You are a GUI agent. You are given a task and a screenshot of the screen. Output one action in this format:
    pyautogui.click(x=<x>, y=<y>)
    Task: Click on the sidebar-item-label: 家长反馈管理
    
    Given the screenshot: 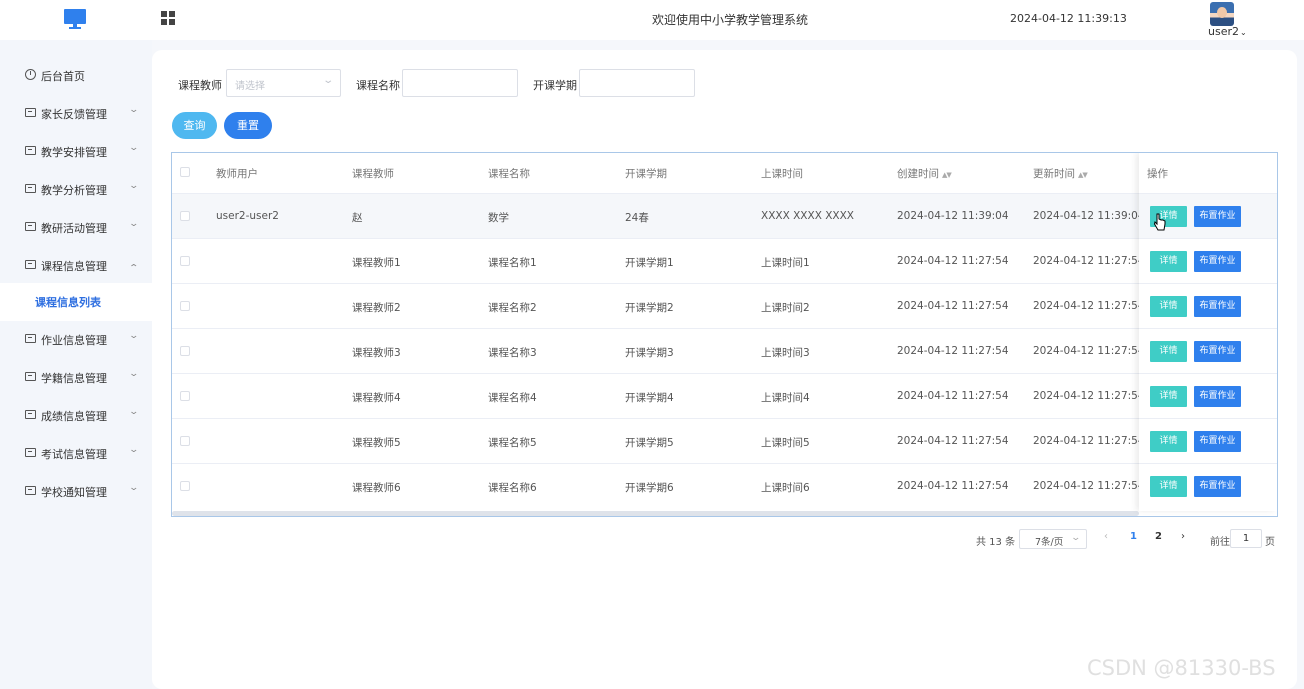 What is the action you would take?
    pyautogui.click(x=74, y=114)
    